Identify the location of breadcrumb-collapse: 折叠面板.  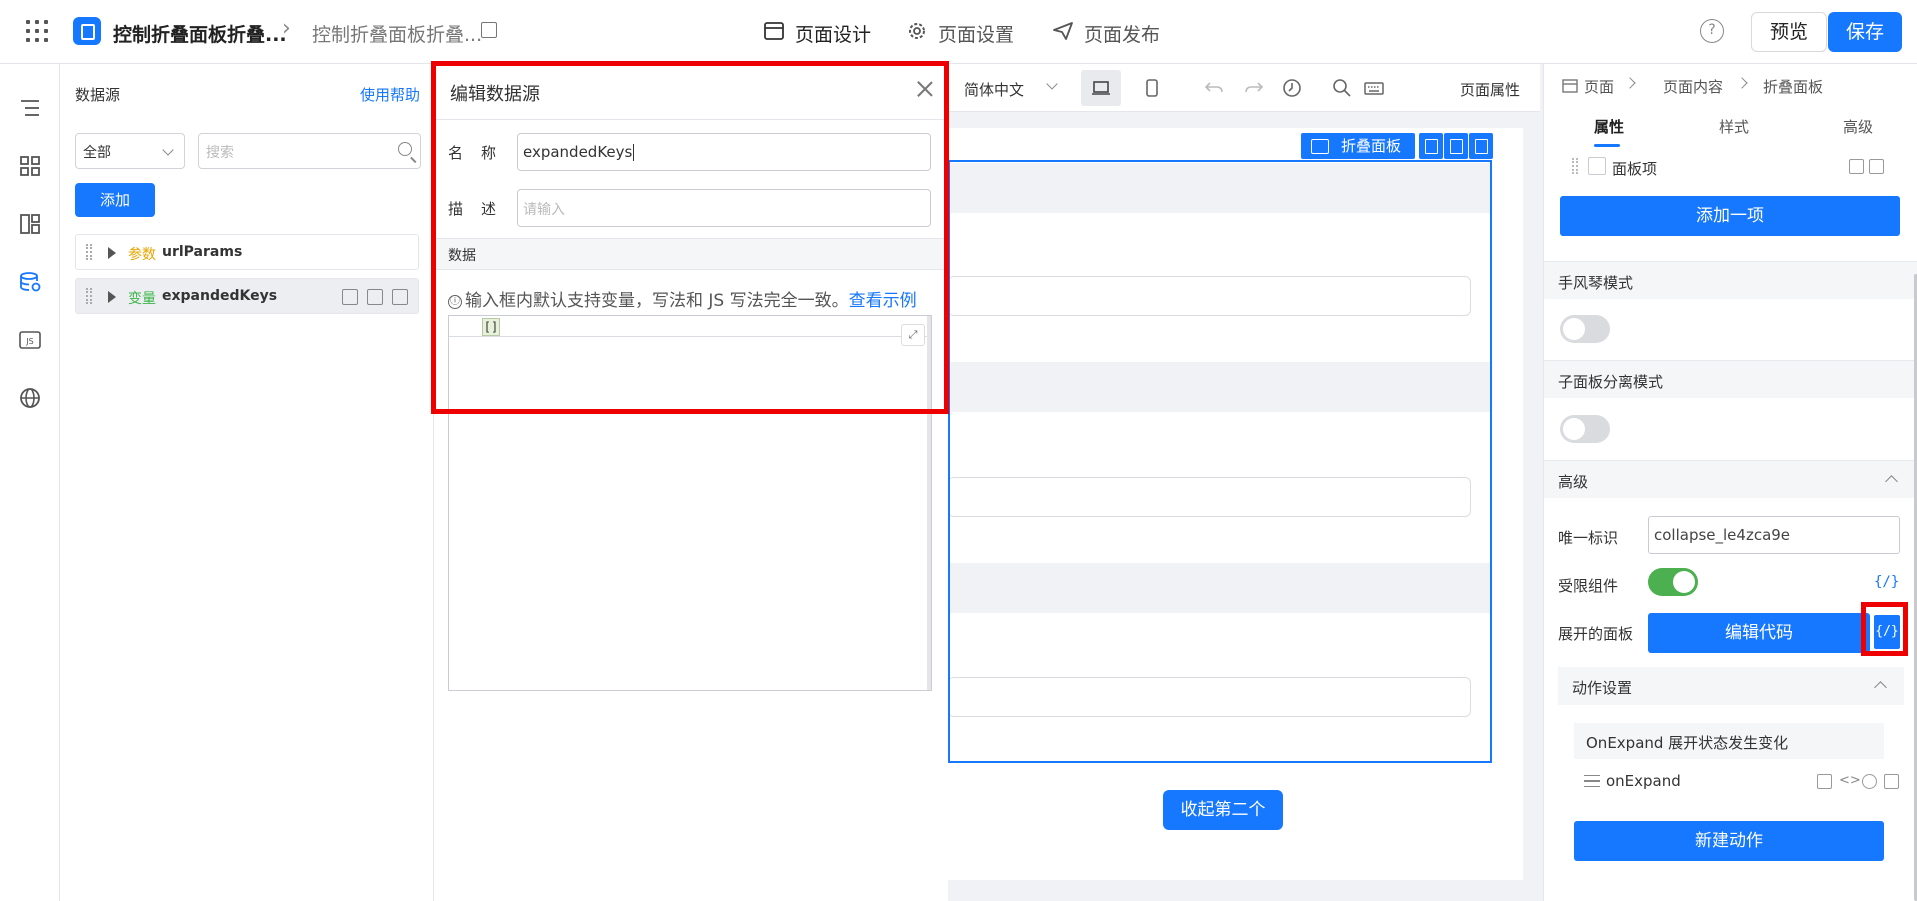
(1793, 86).